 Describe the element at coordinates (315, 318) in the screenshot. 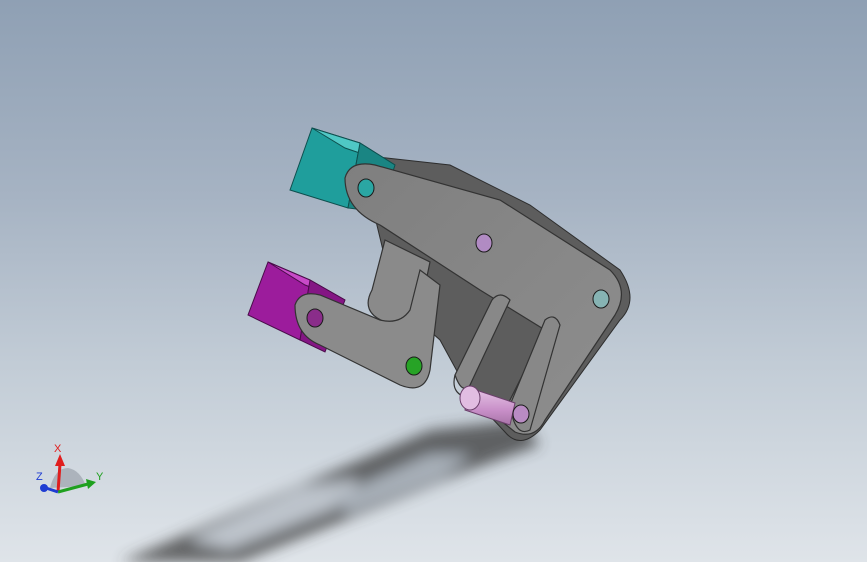

I see `hole-lower-jaw` at that location.